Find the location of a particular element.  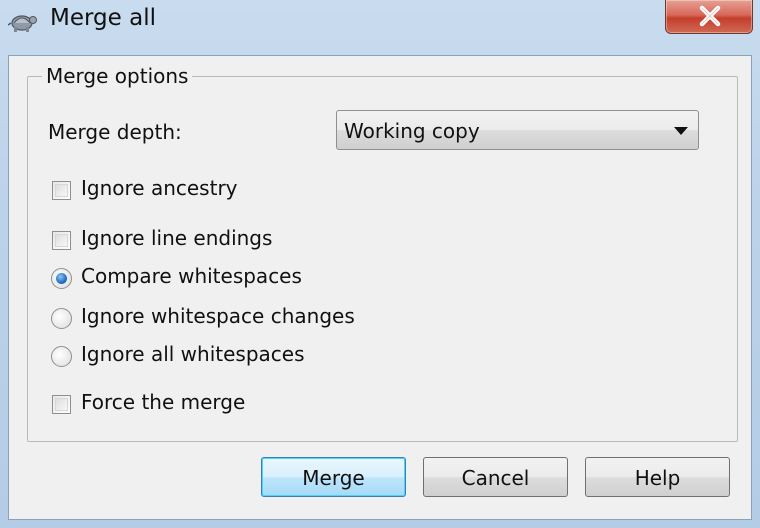

window-title: Merge all is located at coordinates (103, 18).